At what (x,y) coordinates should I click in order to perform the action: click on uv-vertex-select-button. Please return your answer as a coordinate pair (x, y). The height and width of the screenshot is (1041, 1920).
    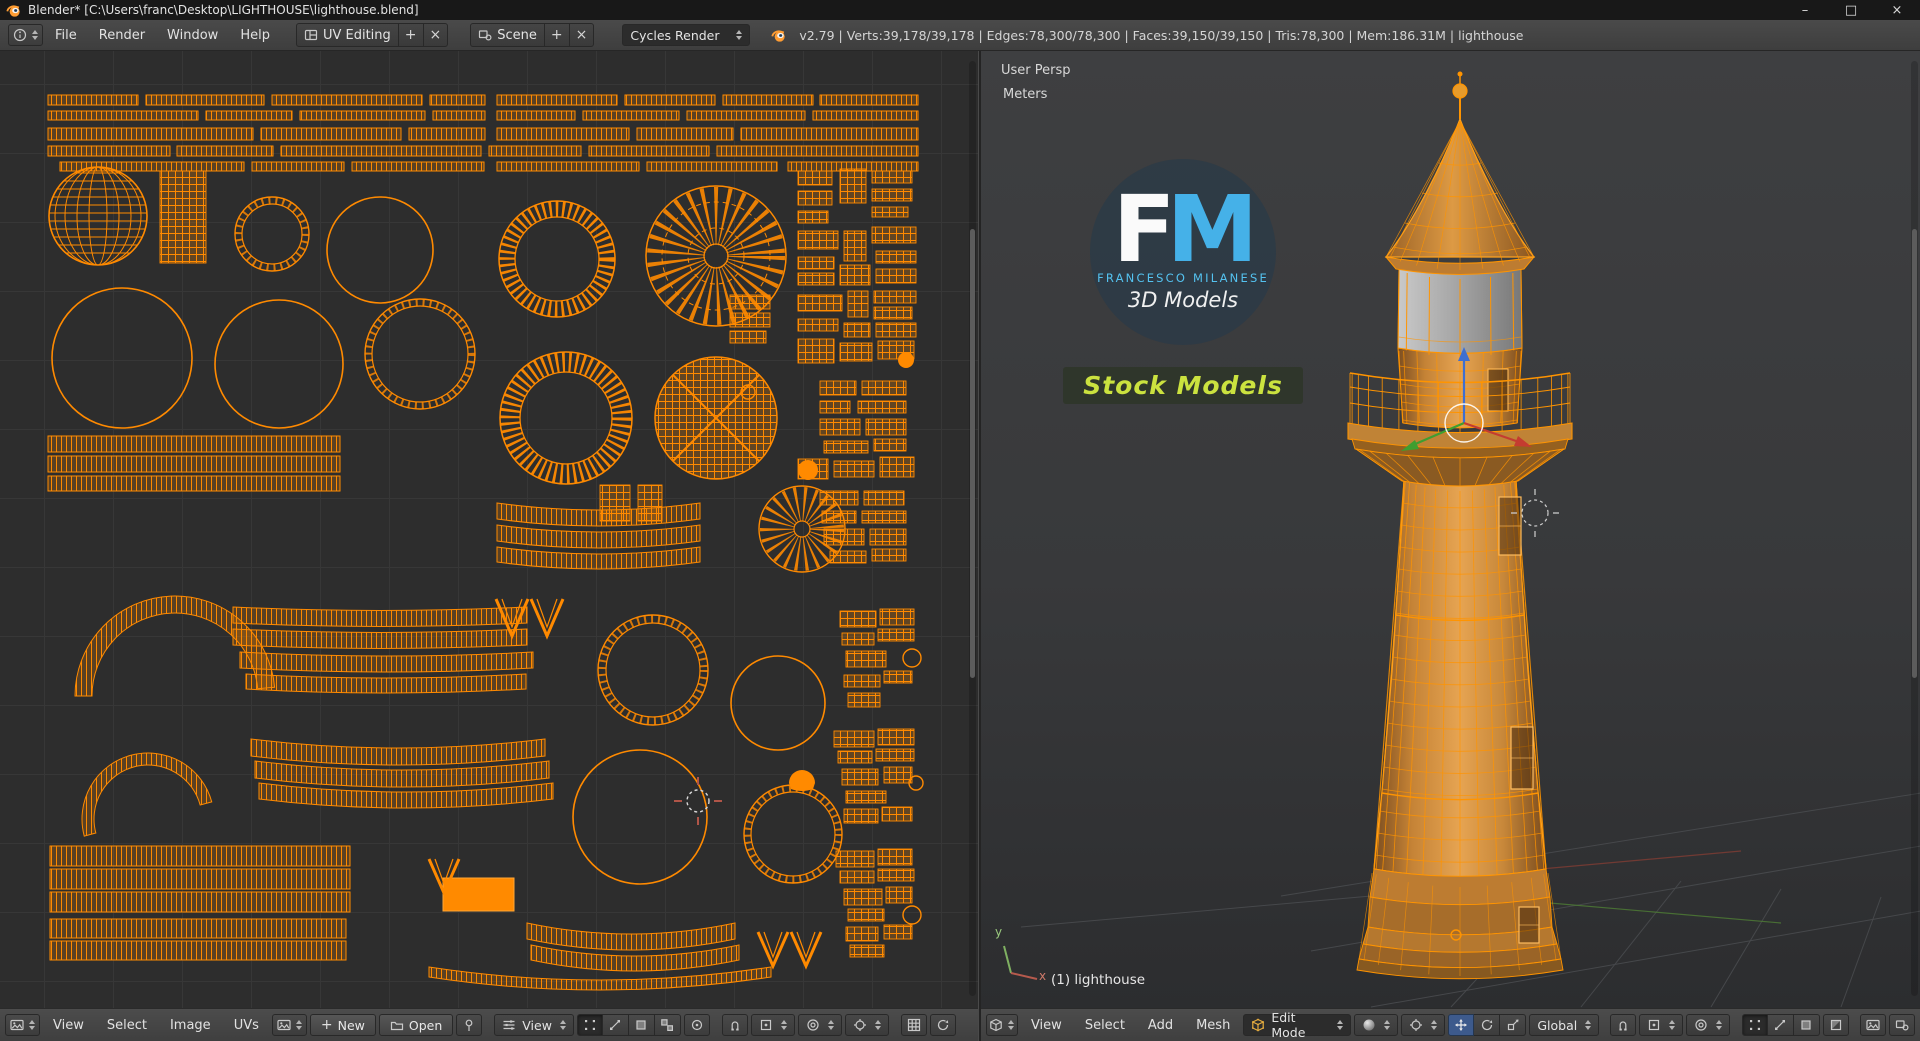
    Looking at the image, I should click on (589, 1025).